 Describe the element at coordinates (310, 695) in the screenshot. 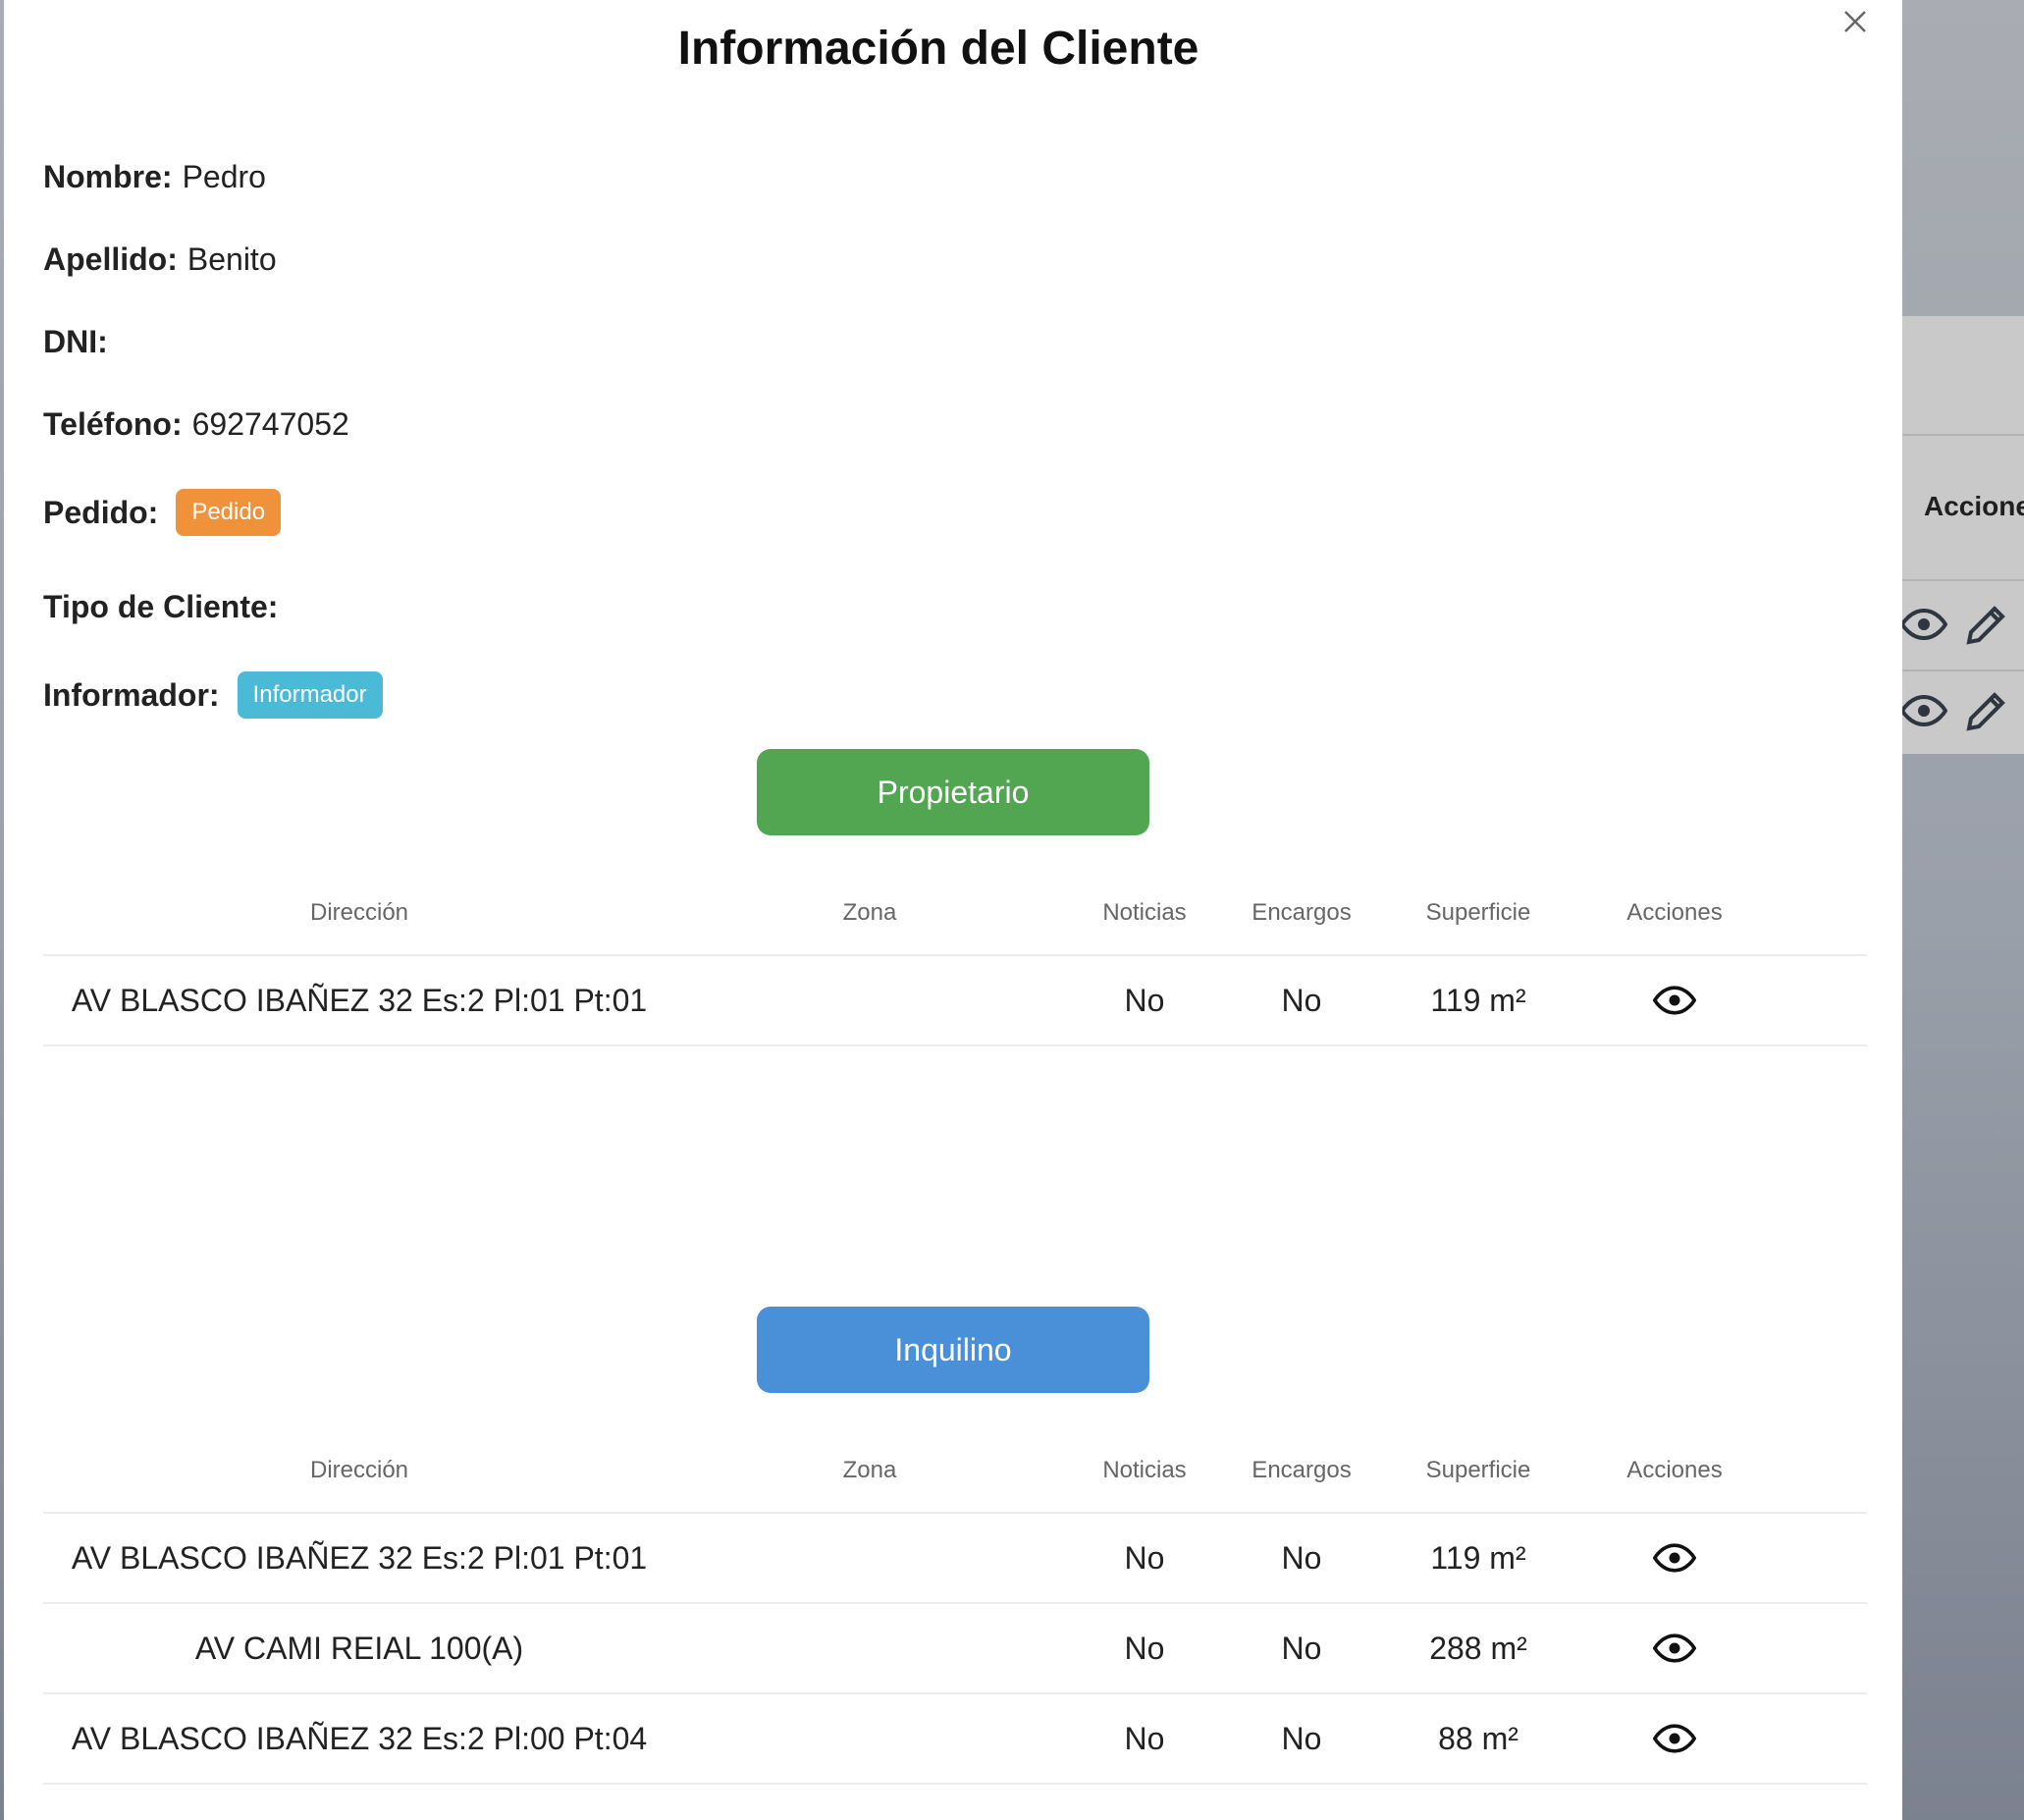

I see `informador-badge: Informador` at that location.